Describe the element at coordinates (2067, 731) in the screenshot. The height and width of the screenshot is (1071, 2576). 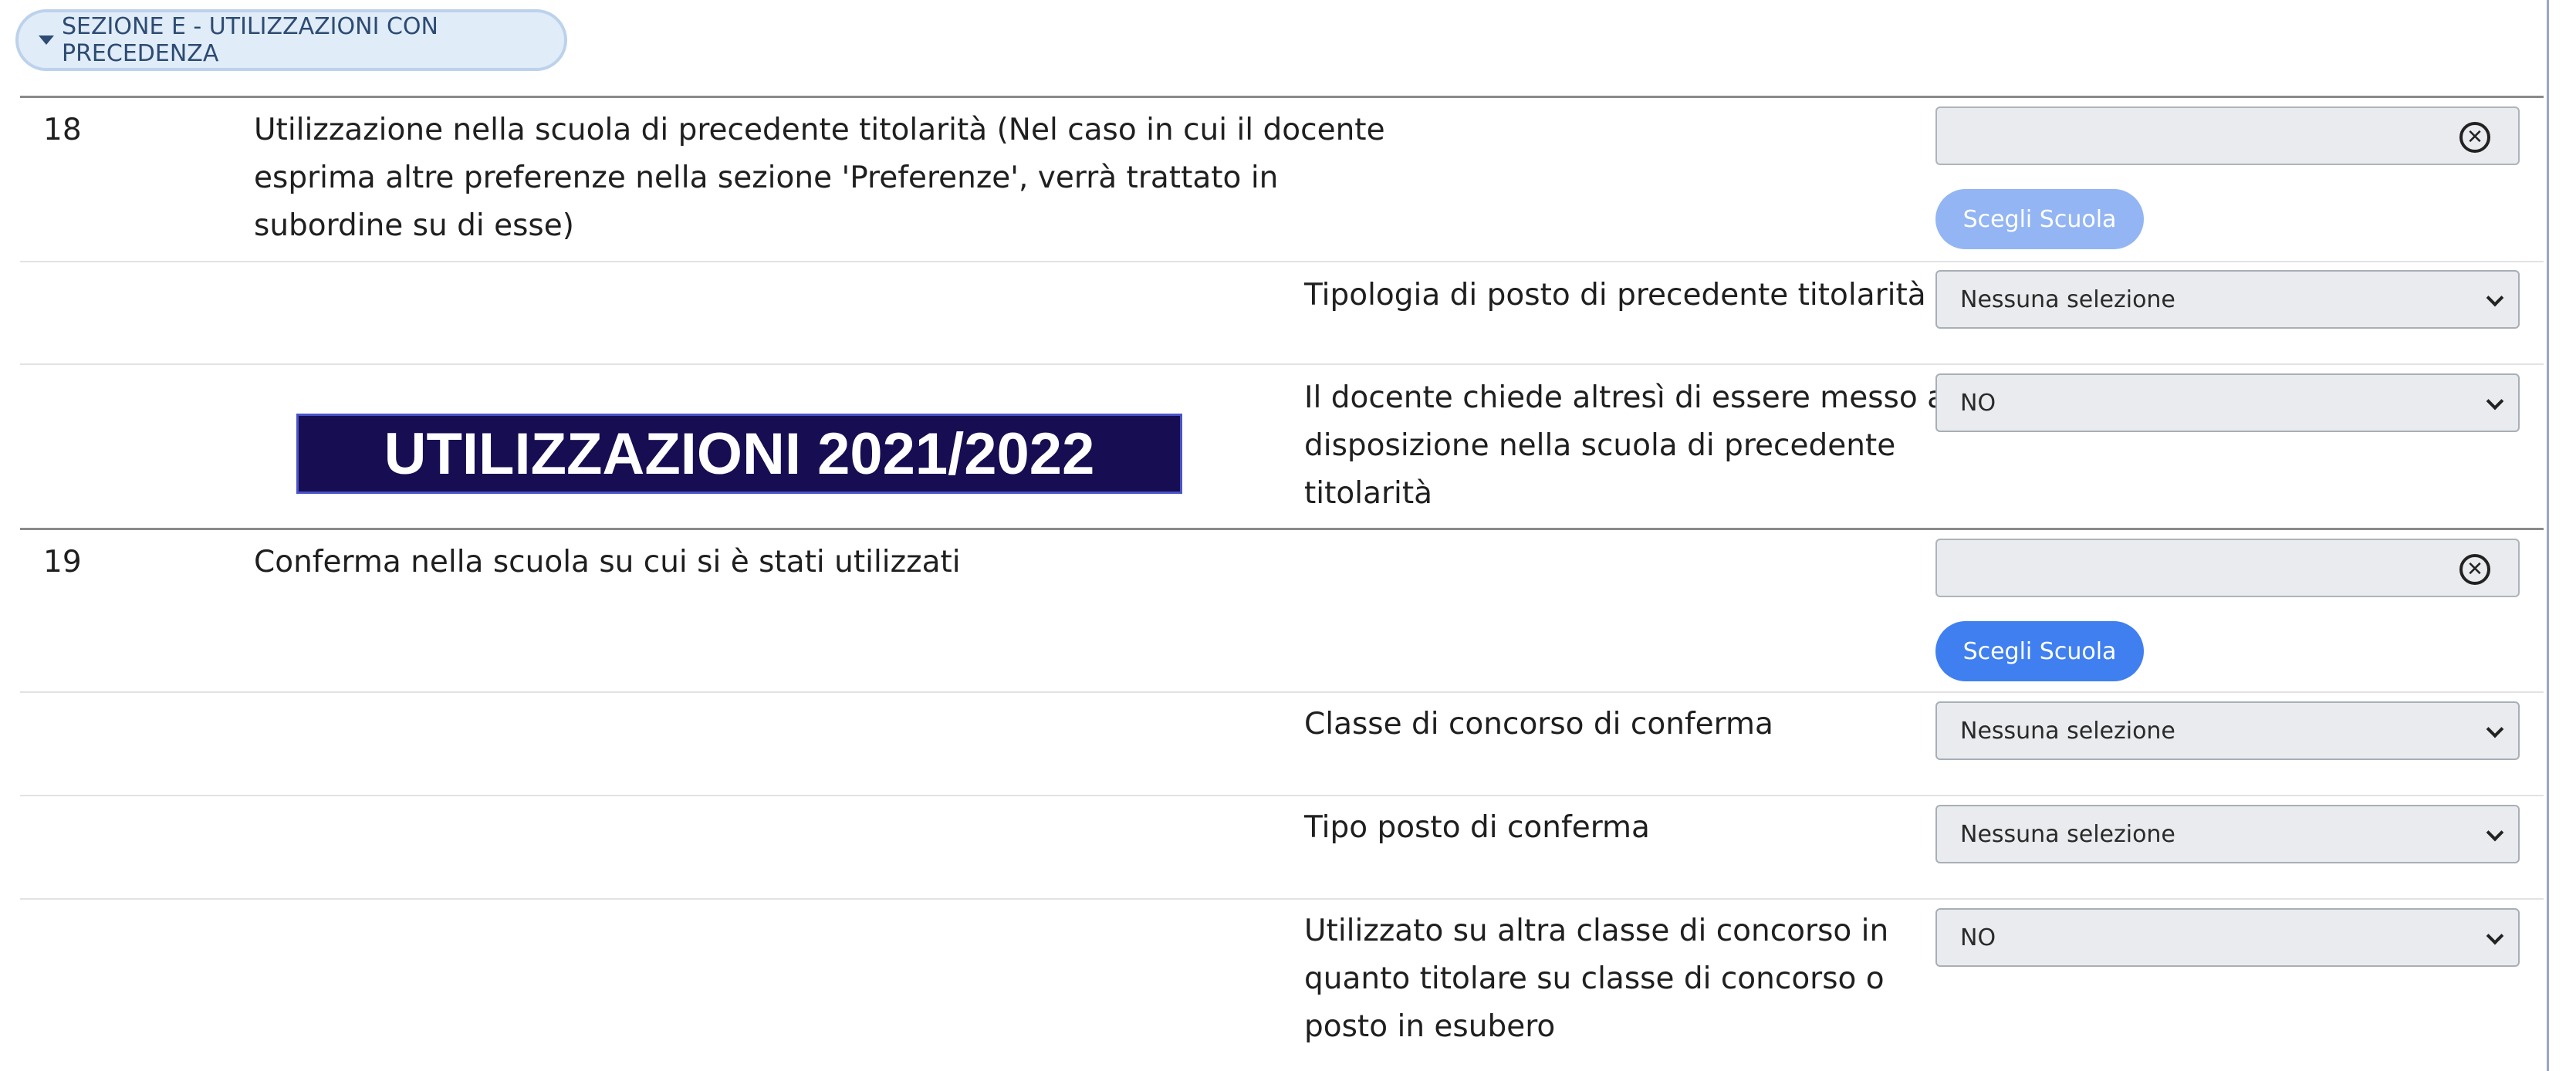
I see `classe-concorso-value: Nessuna selezione` at that location.